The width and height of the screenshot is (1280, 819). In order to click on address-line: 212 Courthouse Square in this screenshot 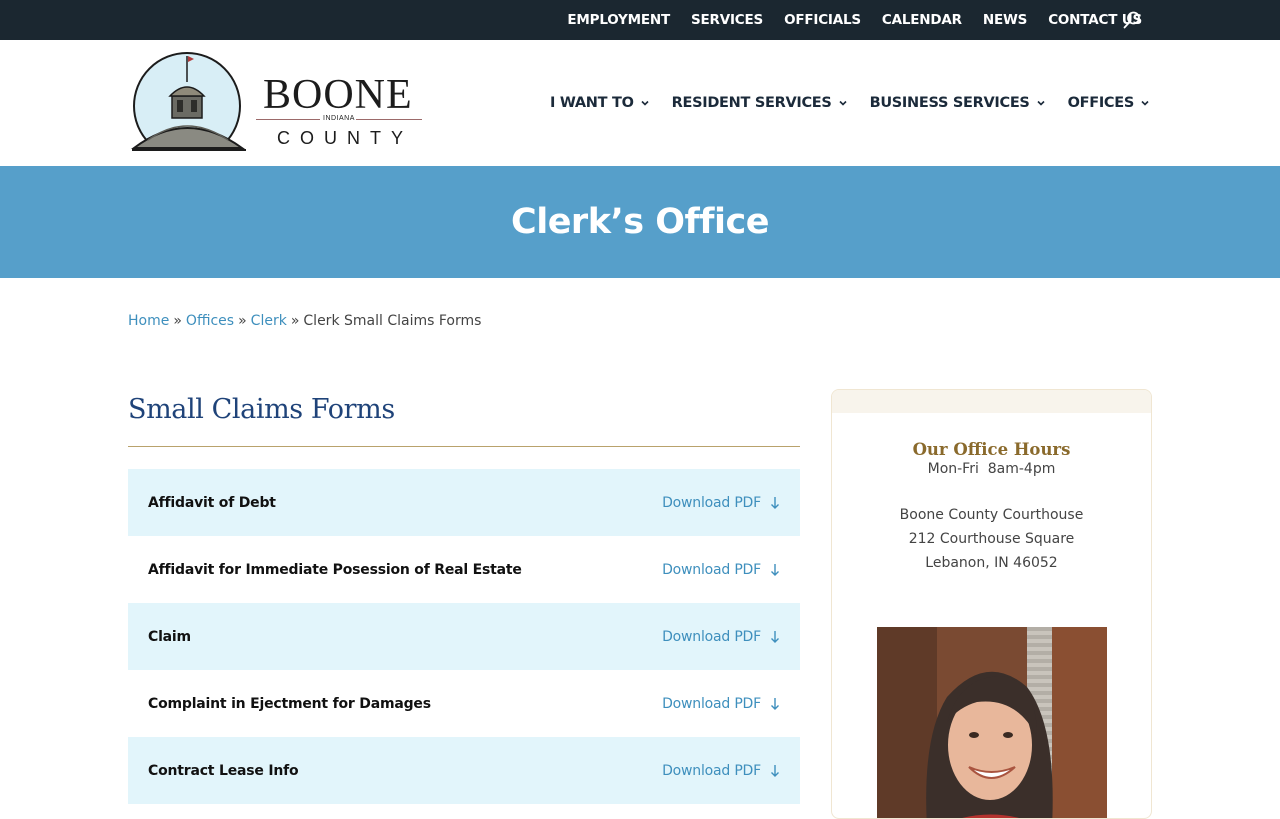, I will do `click(991, 539)`.